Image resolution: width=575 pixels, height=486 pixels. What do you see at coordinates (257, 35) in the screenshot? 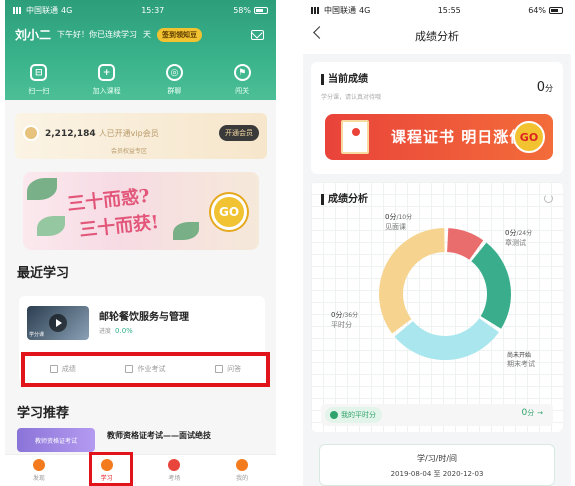
I see `message-icon` at bounding box center [257, 35].